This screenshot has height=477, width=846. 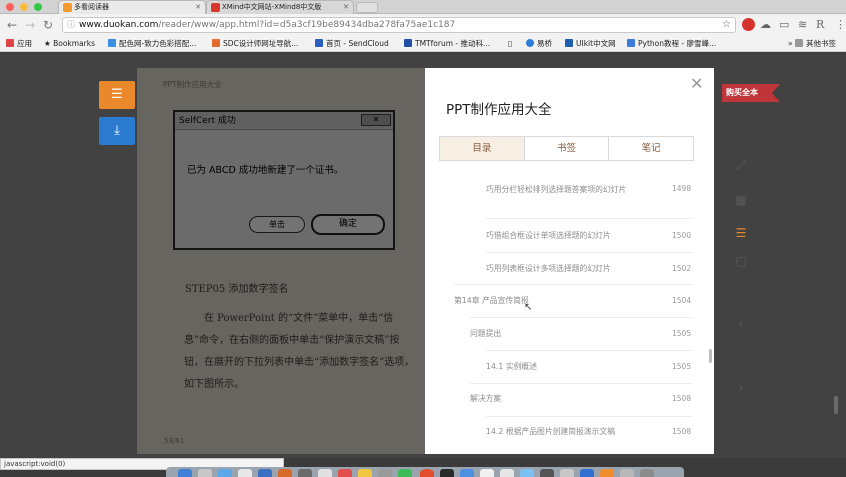 I want to click on reload-icon: ↻, so click(x=48, y=25).